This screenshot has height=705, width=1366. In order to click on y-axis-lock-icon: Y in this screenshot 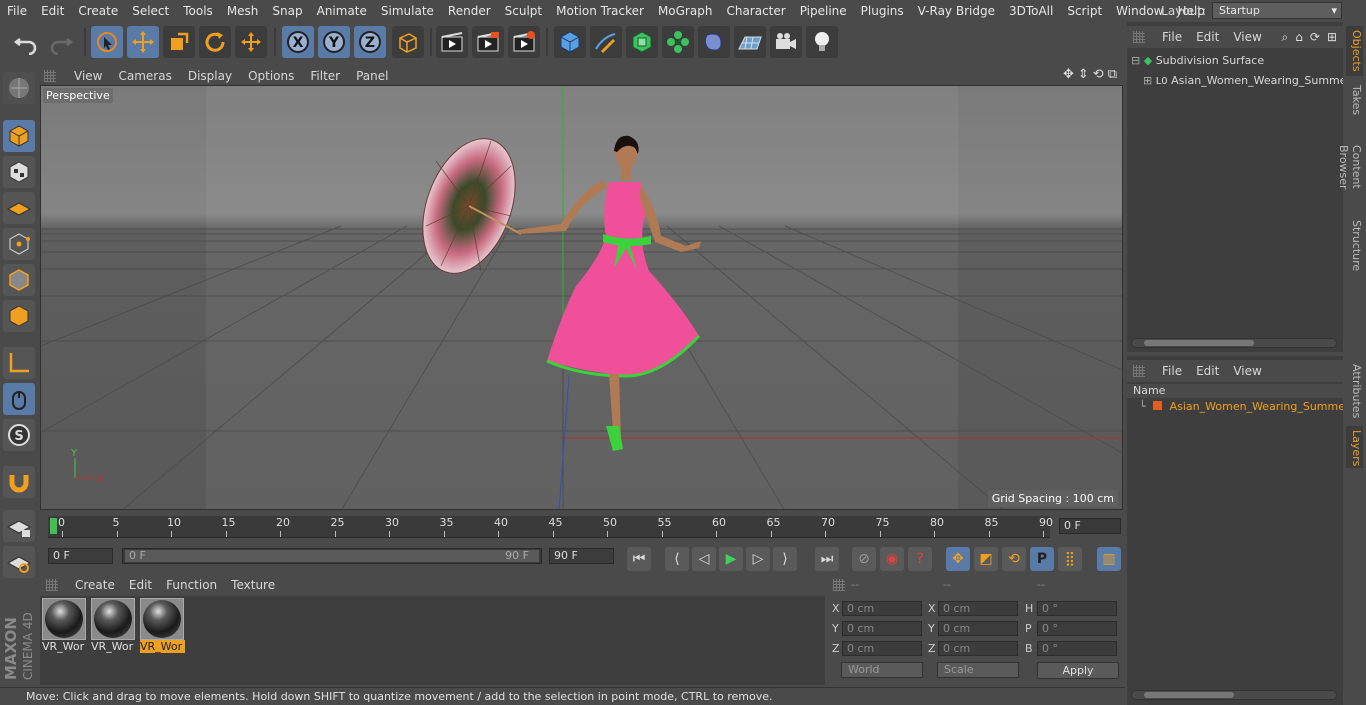, I will do `click(334, 42)`.